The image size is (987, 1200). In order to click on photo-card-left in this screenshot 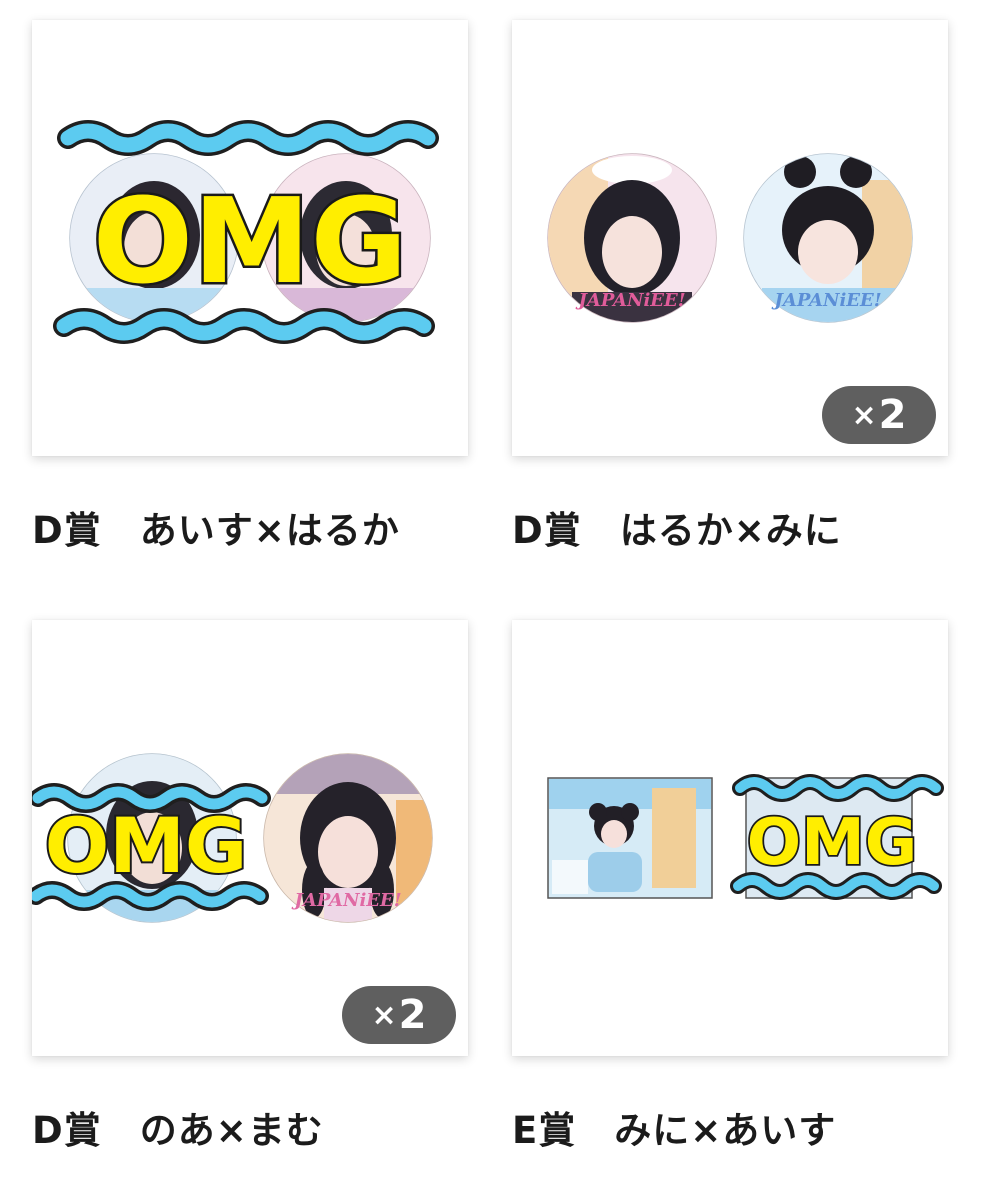, I will do `click(630, 838)`.